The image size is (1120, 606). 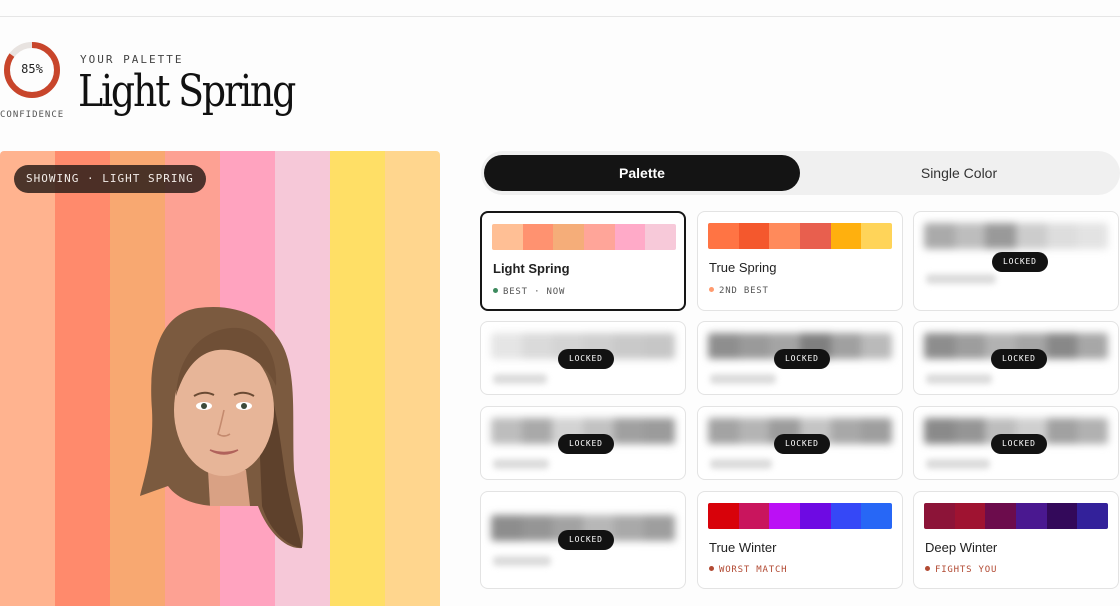 What do you see at coordinates (534, 292) in the screenshot?
I see `status-text: BEST · NOW` at bounding box center [534, 292].